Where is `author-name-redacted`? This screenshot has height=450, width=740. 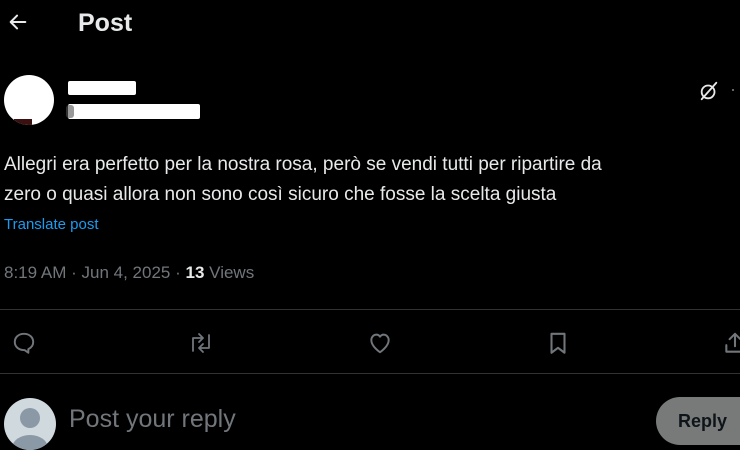
author-name-redacted is located at coordinates (102, 88).